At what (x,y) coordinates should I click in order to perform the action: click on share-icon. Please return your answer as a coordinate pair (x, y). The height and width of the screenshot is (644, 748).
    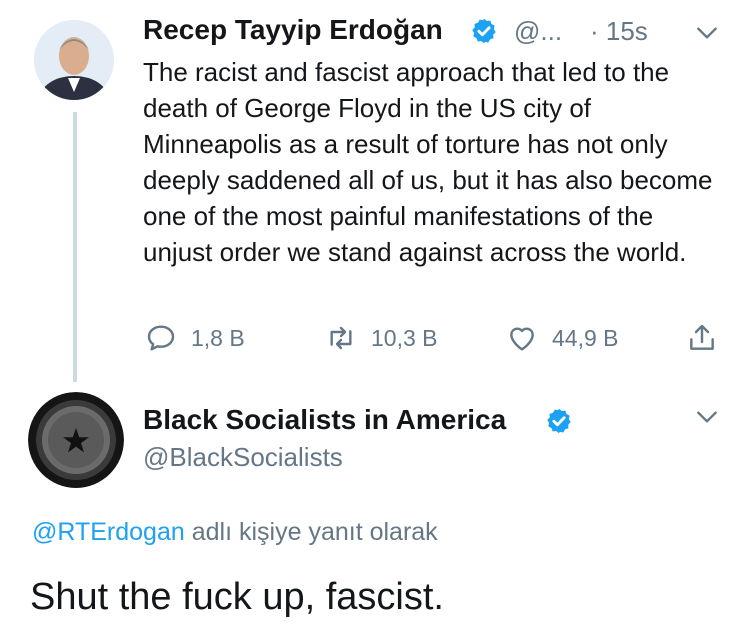
    Looking at the image, I should click on (702, 337).